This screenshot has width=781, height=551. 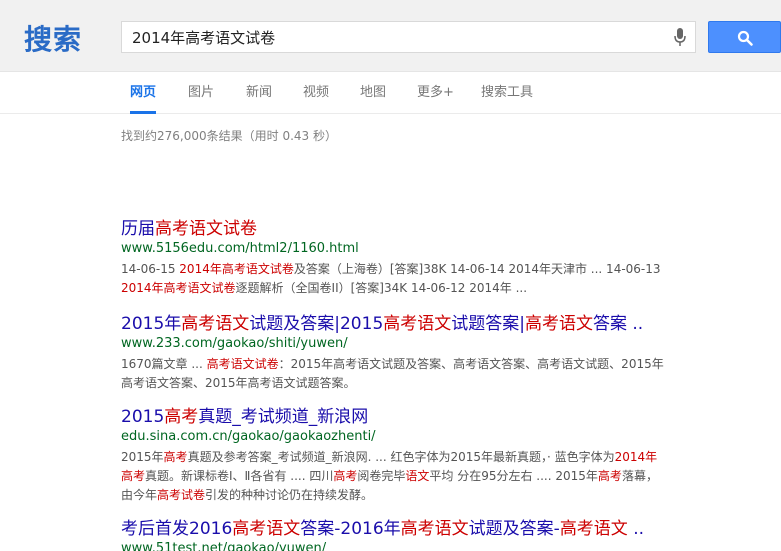 What do you see at coordinates (201, 93) in the screenshot?
I see `tab-images: 图片` at bounding box center [201, 93].